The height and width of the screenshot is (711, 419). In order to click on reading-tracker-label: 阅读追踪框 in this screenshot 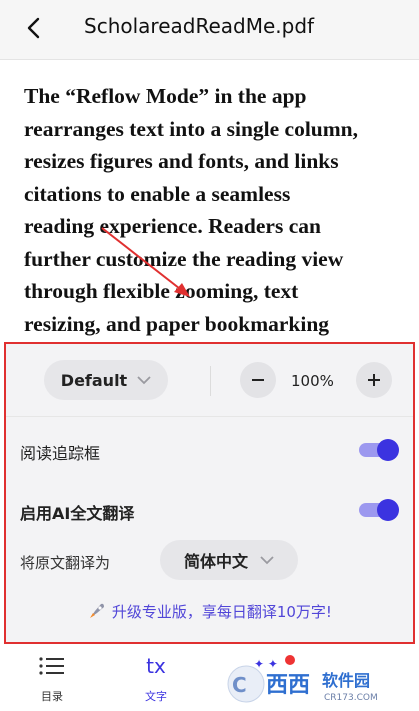, I will do `click(60, 453)`.